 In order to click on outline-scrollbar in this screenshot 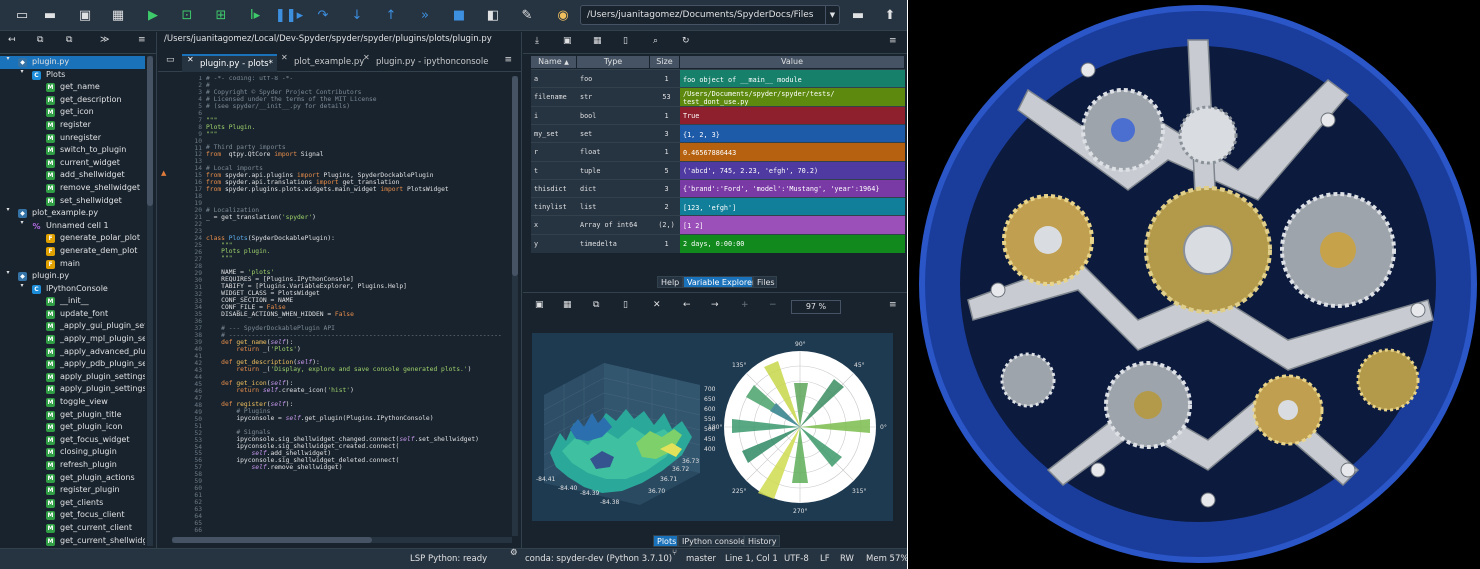, I will do `click(150, 301)`.